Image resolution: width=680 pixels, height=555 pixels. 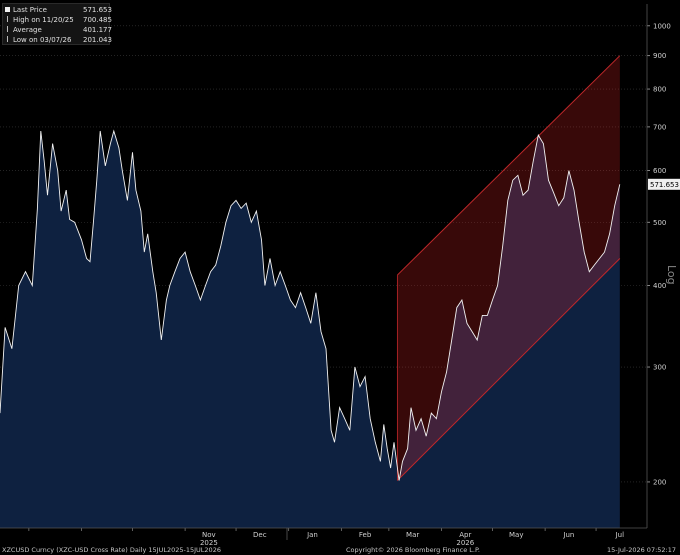 I want to click on y-tick-label: 400, so click(x=659, y=286).